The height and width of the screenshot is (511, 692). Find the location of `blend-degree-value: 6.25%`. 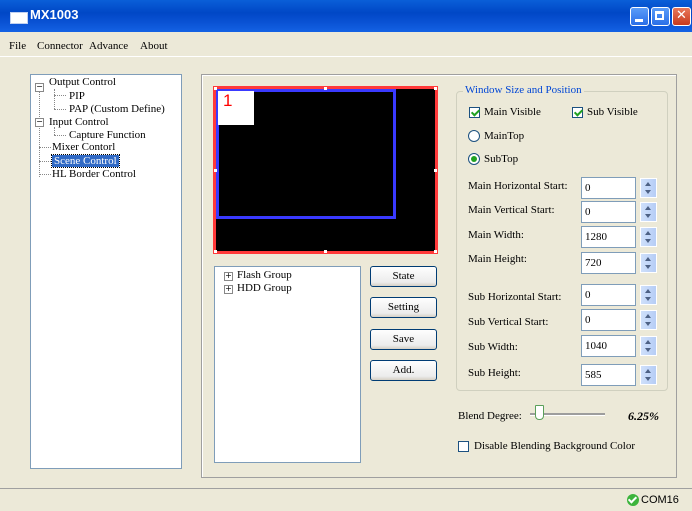

blend-degree-value: 6.25% is located at coordinates (643, 416).